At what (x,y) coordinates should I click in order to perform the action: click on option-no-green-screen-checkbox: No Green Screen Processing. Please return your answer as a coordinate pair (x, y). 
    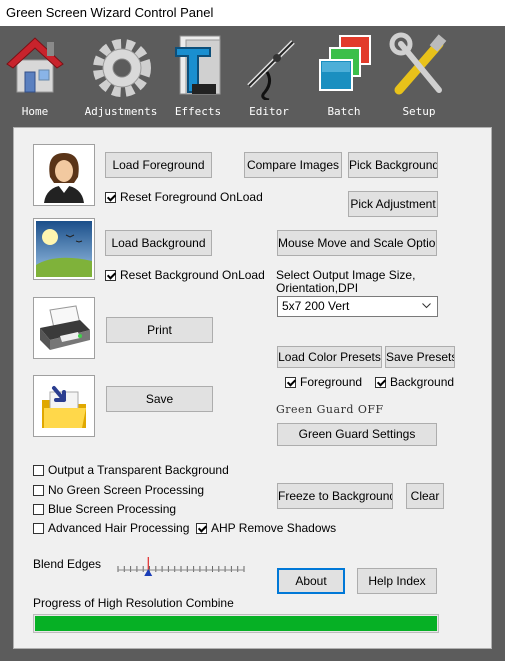
    Looking at the image, I should click on (118, 490).